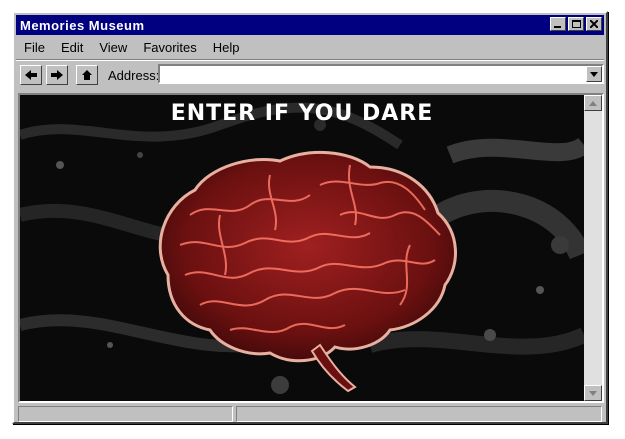 The height and width of the screenshot is (439, 625). I want to click on menu-file: File, so click(34, 47).